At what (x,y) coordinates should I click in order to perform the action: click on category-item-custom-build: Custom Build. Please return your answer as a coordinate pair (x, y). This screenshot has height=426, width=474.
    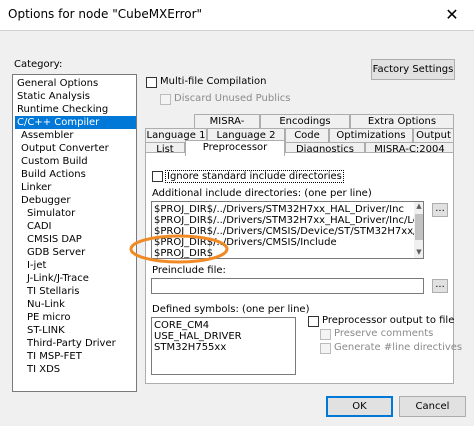
    Looking at the image, I should click on (54, 161).